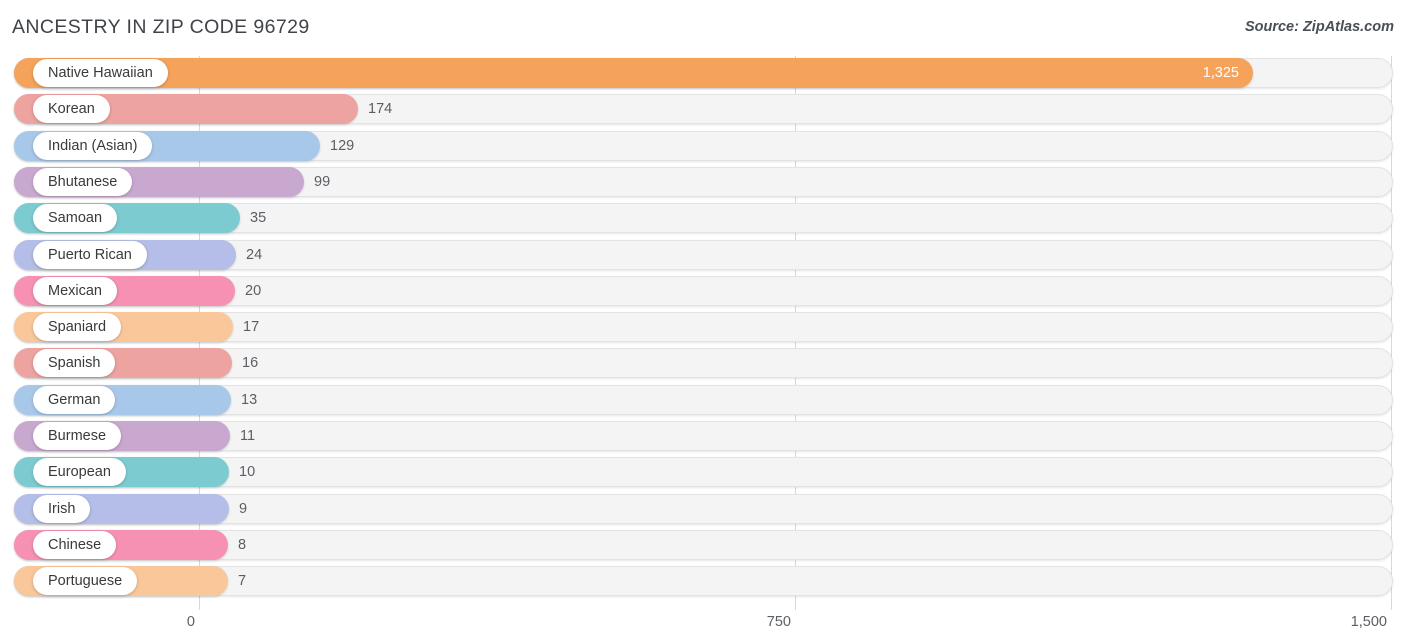 The width and height of the screenshot is (1406, 644). What do you see at coordinates (71, 109) in the screenshot?
I see `bar-category-label: Korean` at bounding box center [71, 109].